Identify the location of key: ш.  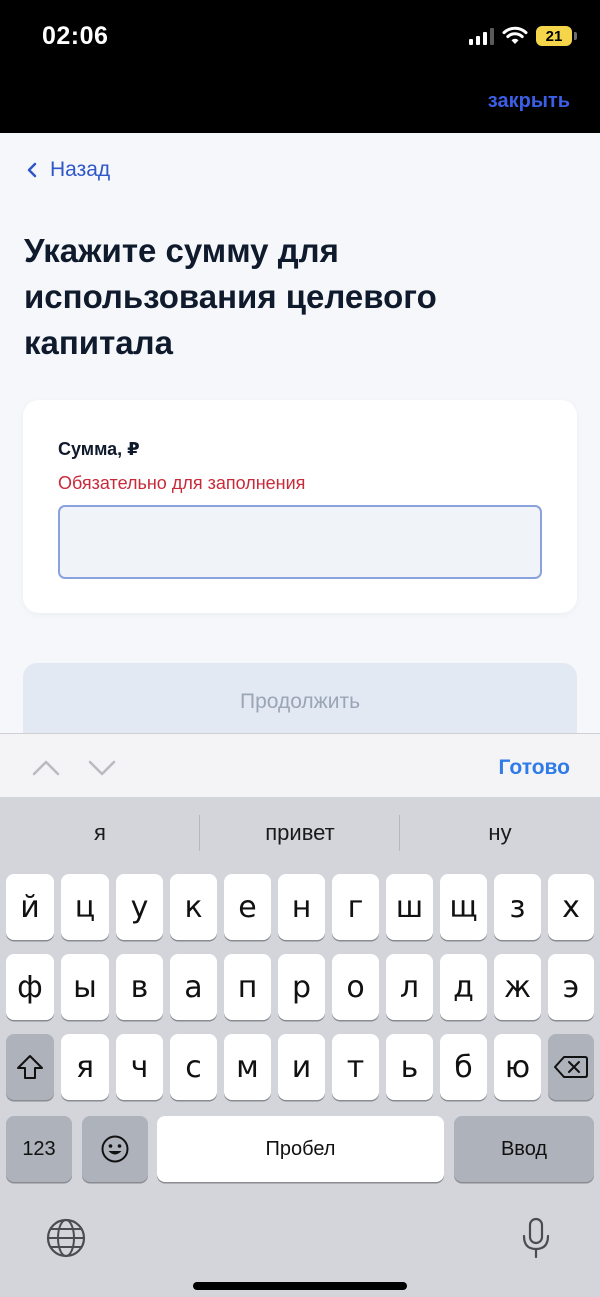
(409, 907).